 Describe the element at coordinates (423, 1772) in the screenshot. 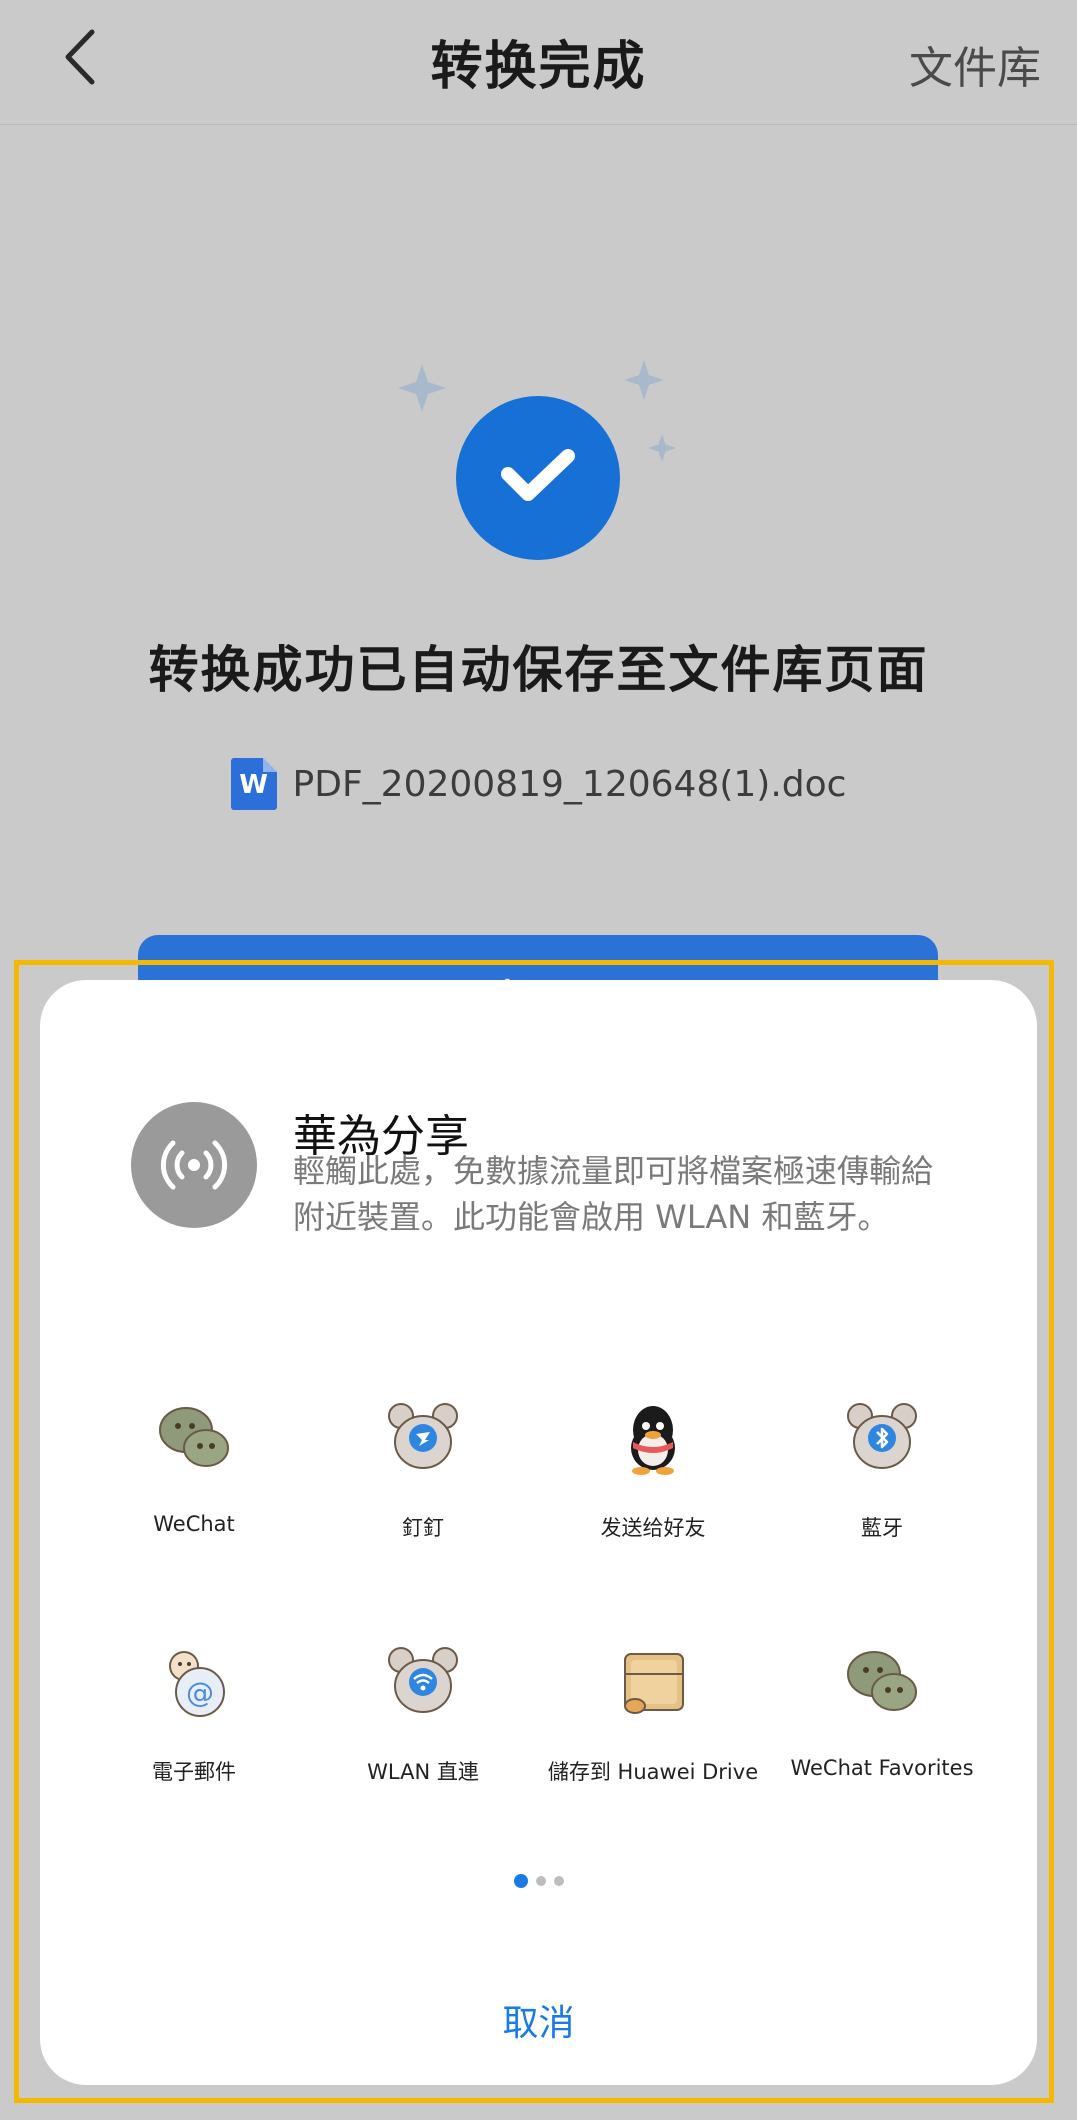

I see `share-app-label: WLAN 直連` at that location.